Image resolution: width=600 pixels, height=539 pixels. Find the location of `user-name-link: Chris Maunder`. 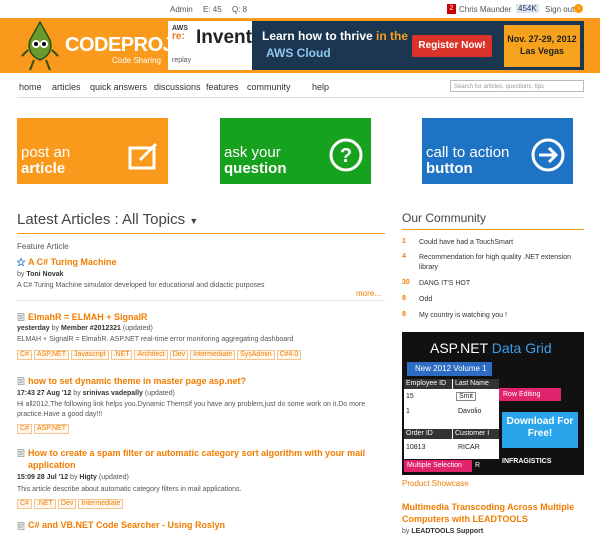

user-name-link: Chris Maunder is located at coordinates (485, 9).